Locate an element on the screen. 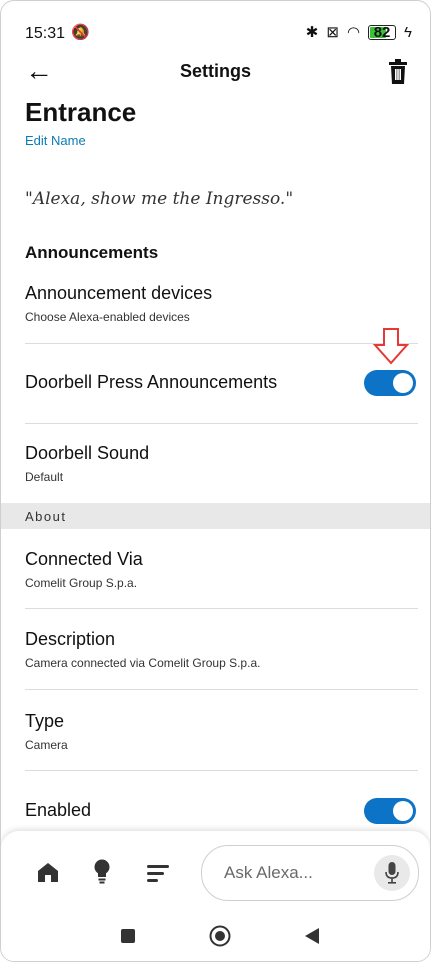  system-navigation is located at coordinates (215, 938).